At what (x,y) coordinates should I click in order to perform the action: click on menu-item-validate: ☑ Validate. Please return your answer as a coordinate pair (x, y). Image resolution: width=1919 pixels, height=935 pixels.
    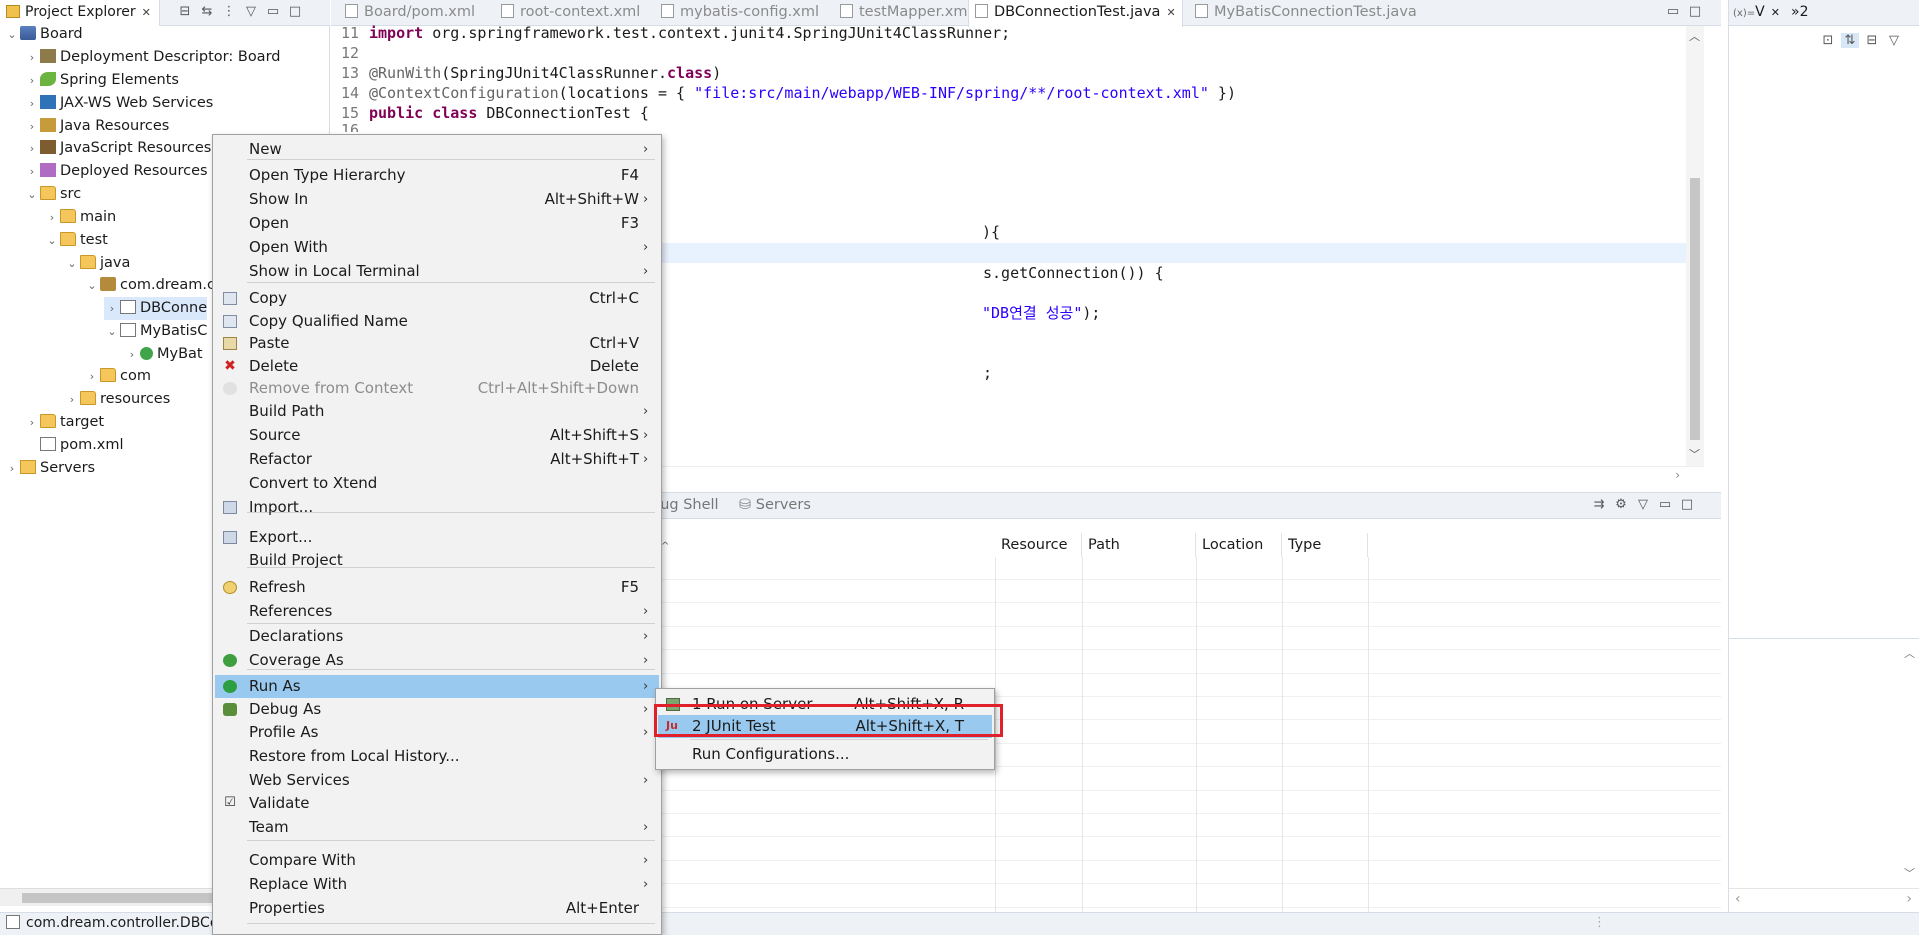
    Looking at the image, I should click on (437, 803).